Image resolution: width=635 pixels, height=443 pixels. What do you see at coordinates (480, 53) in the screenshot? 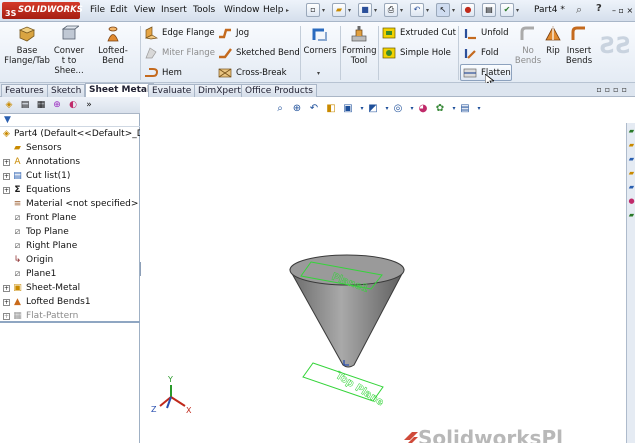
I see `fold-button: Fold` at bounding box center [480, 53].